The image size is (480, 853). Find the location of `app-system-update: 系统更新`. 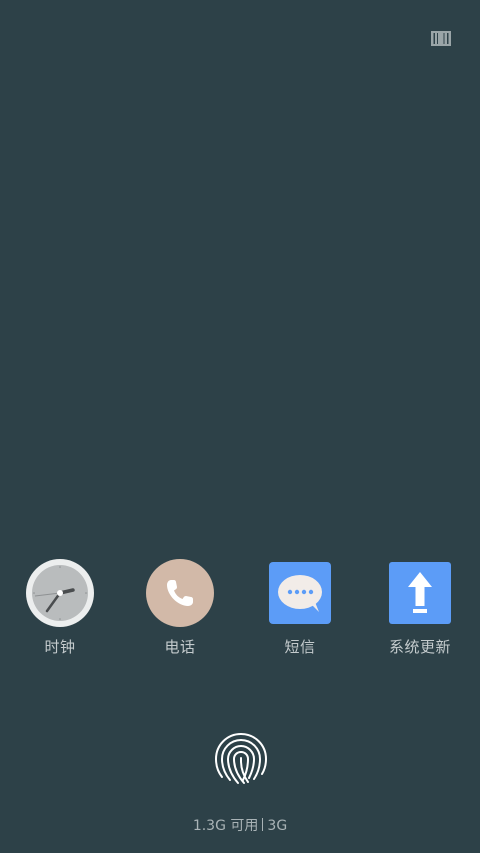

app-system-update: 系统更新 is located at coordinates (420, 607).